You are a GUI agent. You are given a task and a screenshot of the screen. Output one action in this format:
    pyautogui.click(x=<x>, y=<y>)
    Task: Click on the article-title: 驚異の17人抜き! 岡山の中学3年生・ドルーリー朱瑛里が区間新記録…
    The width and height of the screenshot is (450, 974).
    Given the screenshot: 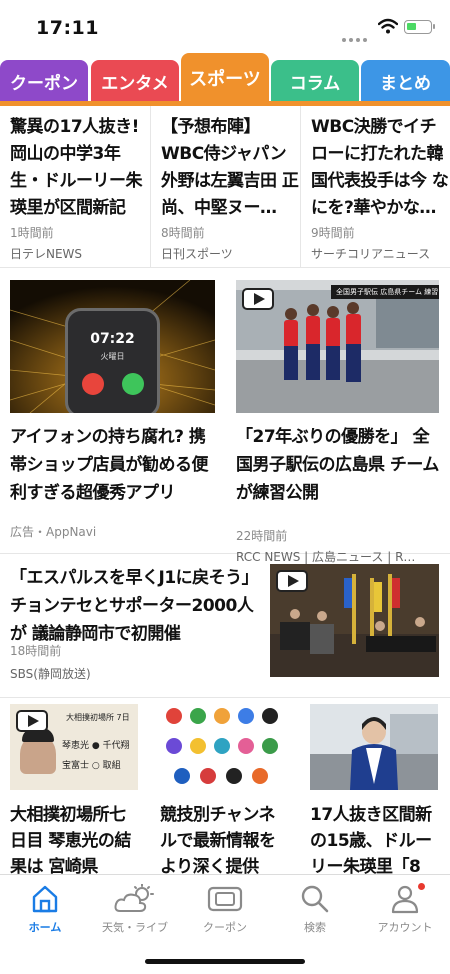 What is the action you would take?
    pyautogui.click(x=76, y=167)
    